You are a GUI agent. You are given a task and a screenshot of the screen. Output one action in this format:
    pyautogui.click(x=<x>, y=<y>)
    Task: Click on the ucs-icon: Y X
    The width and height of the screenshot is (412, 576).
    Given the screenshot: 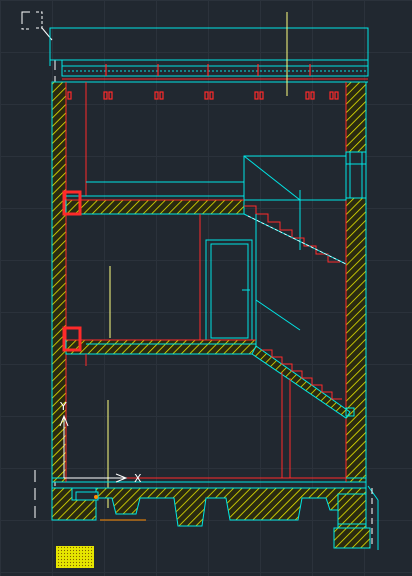 What is the action you would take?
    pyautogui.click(x=100, y=442)
    